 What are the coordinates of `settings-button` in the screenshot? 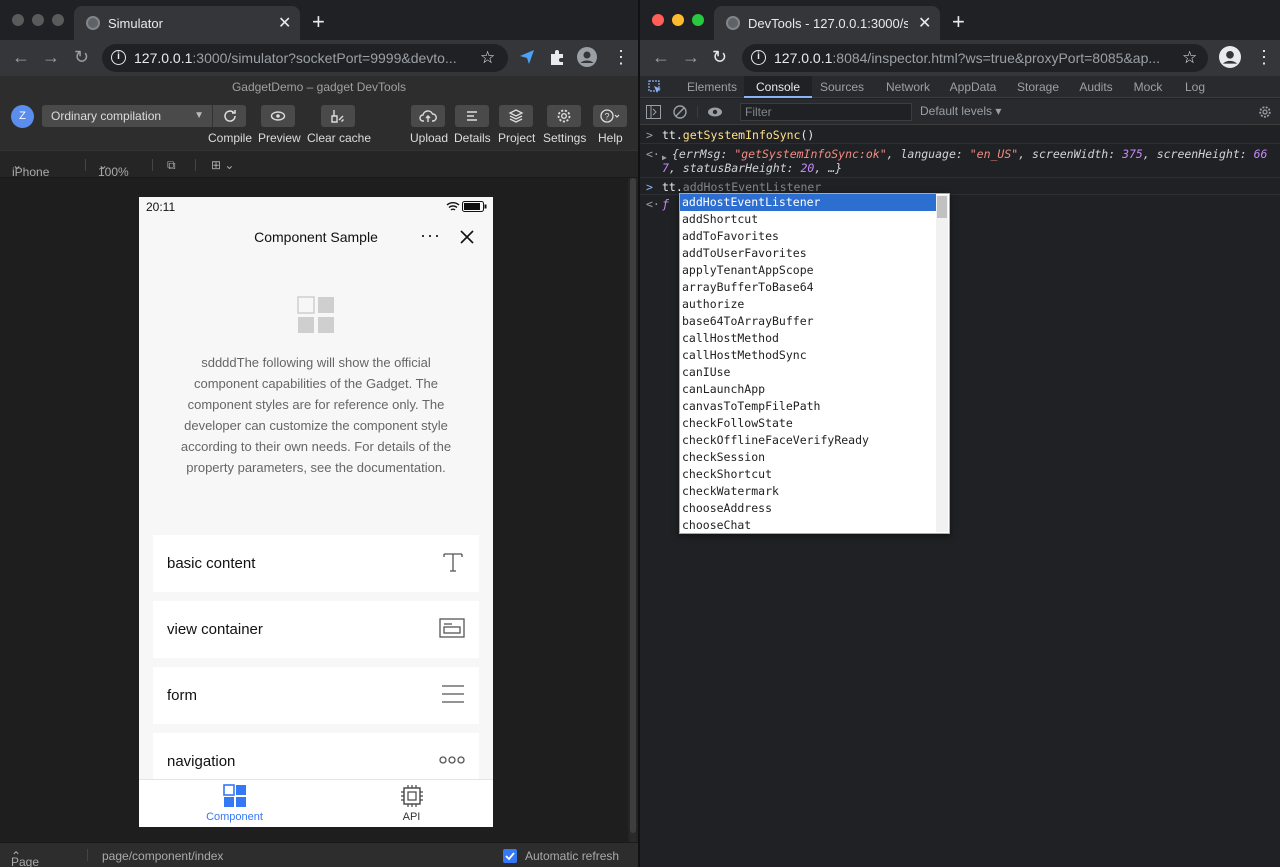 It's located at (564, 116).